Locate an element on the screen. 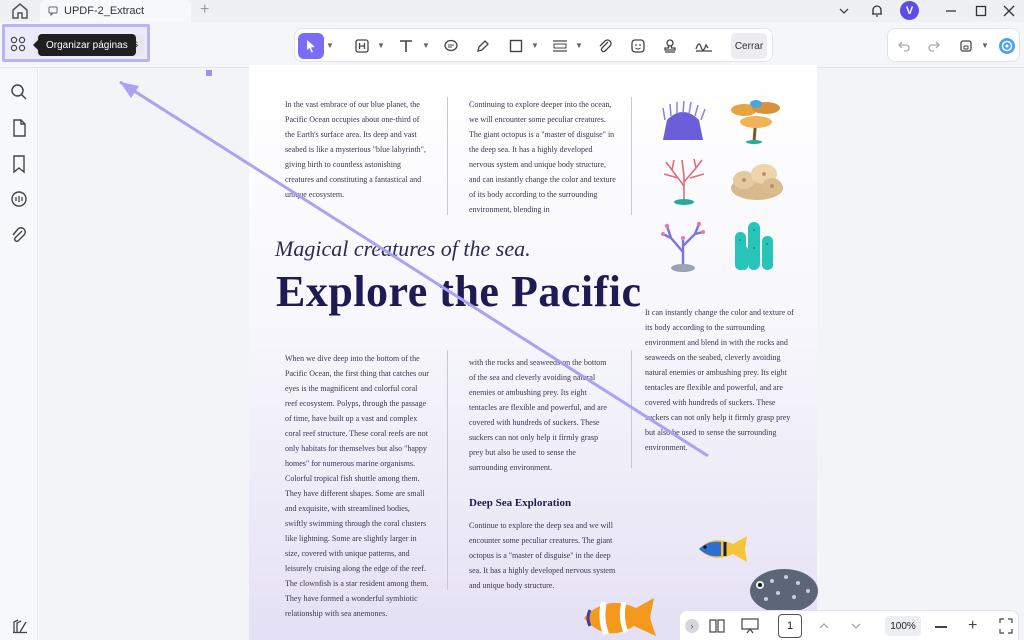 The width and height of the screenshot is (1024, 640). shape-tool is located at coordinates (516, 46).